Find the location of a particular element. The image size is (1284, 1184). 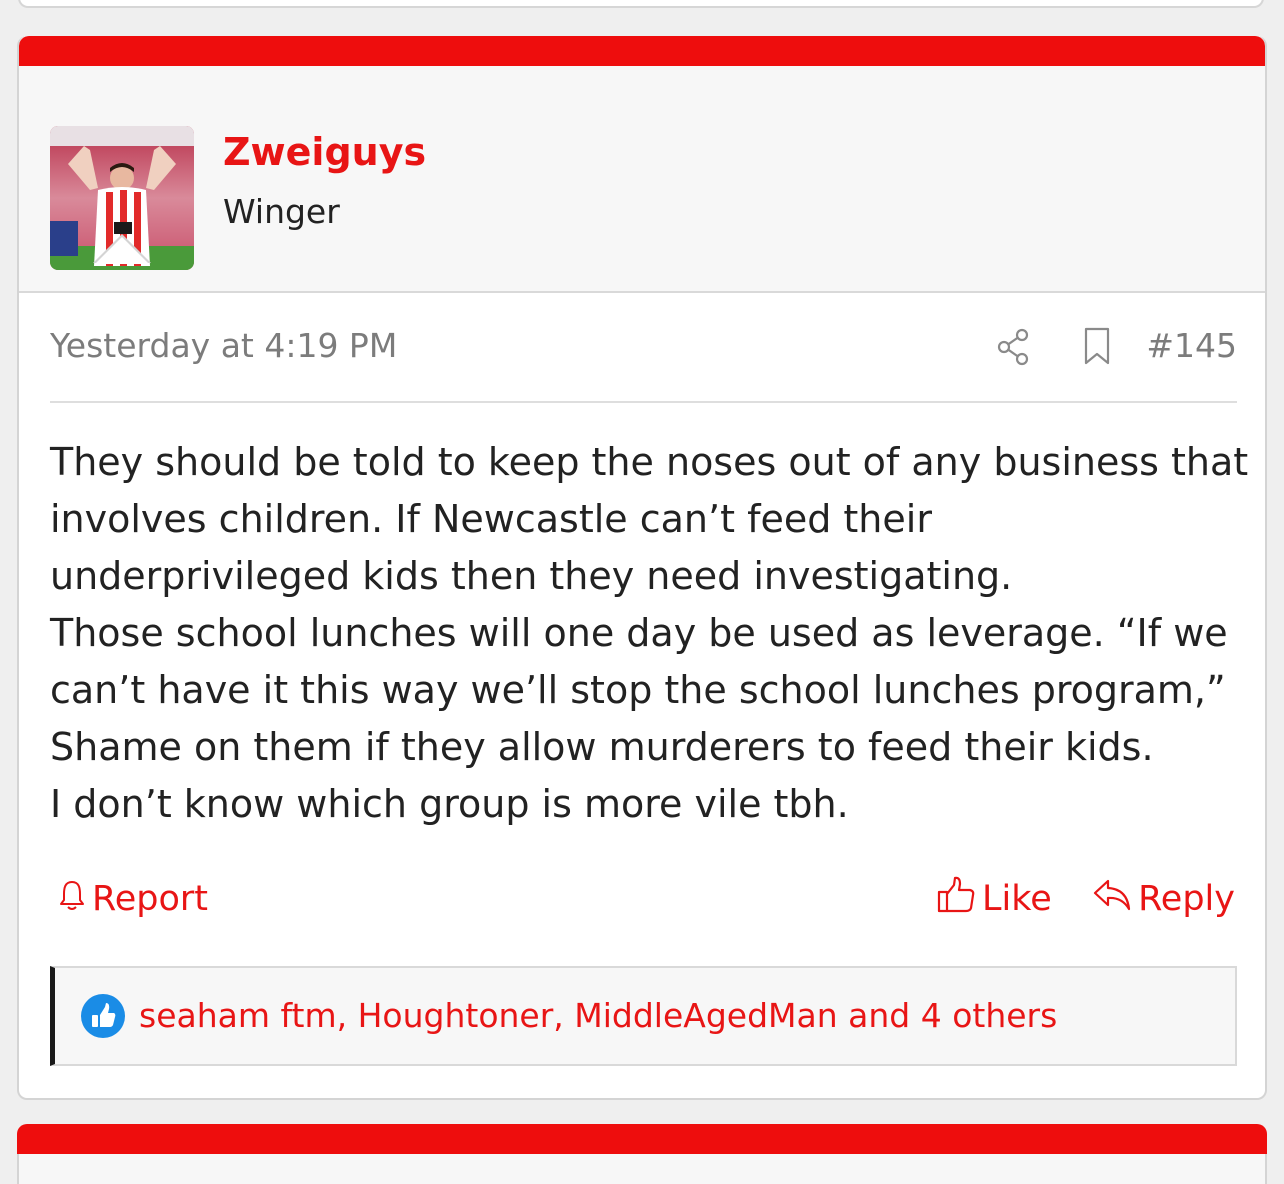

bell-icon is located at coordinates (72, 899).